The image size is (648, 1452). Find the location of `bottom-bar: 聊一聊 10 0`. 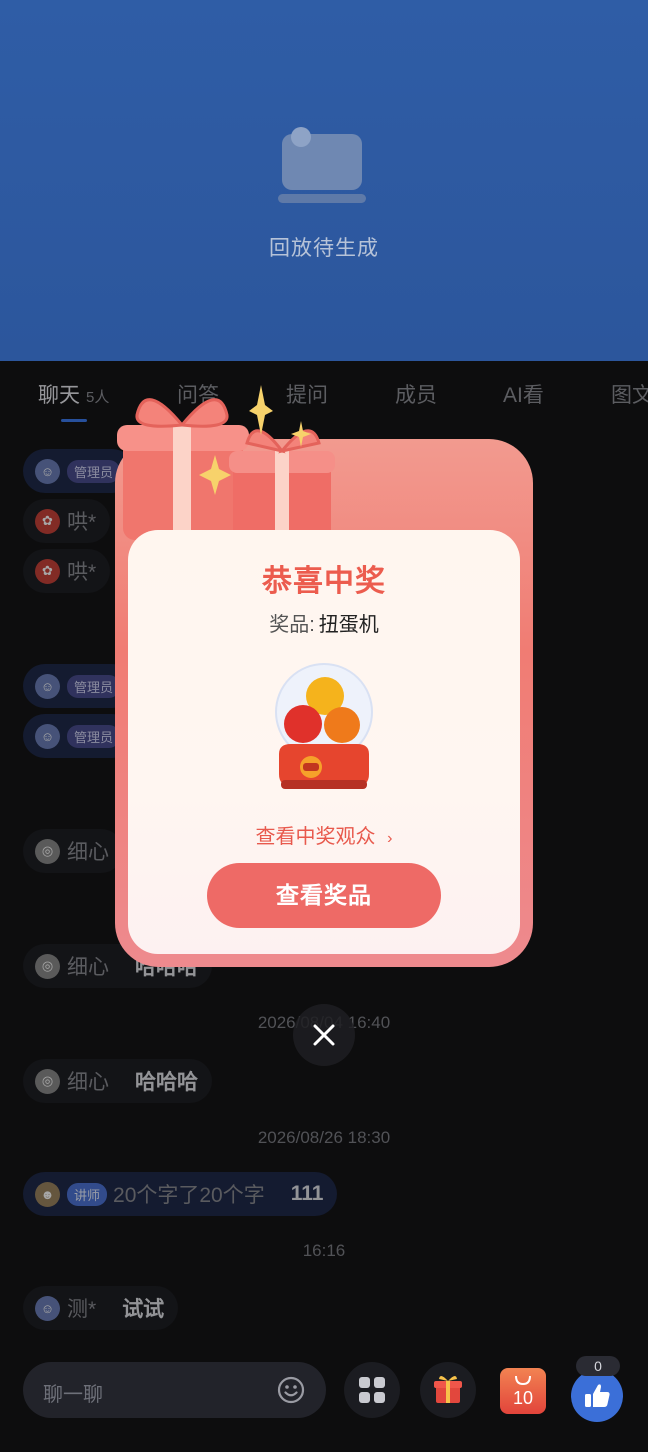

bottom-bar: 聊一聊 10 0 is located at coordinates (324, 1402).